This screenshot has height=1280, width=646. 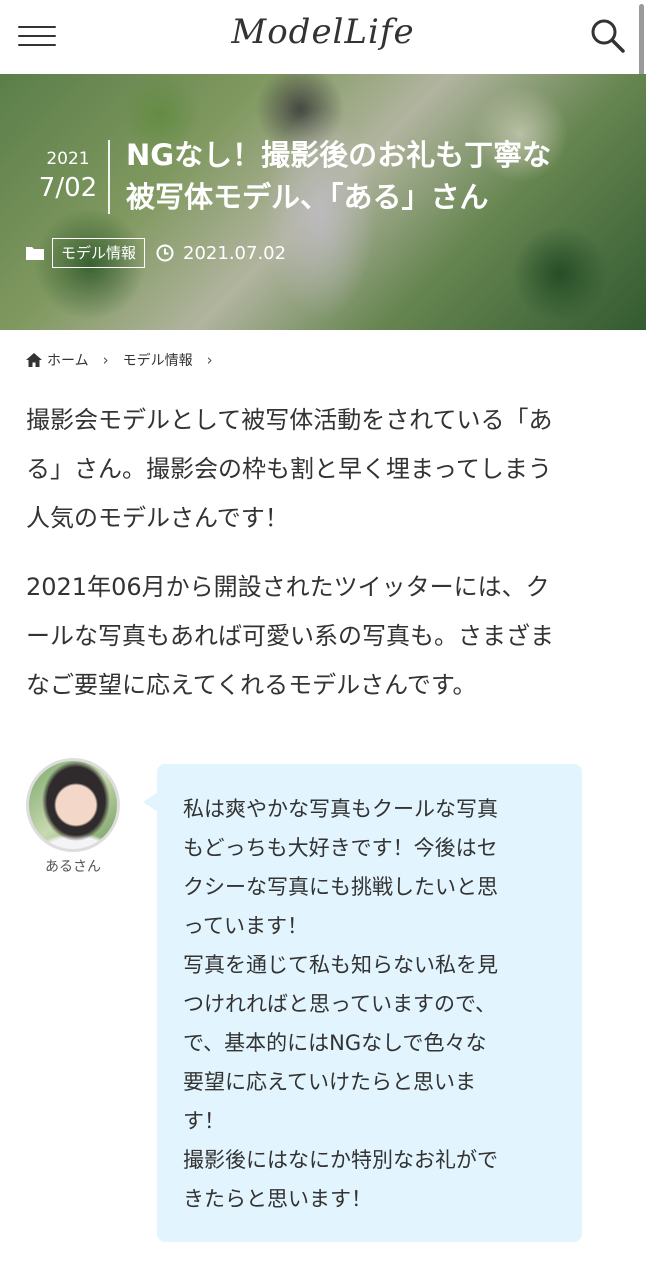 I want to click on paragraph-line: ールな写真もあれば可愛い系の写真も。さまざま, so click(x=290, y=636).